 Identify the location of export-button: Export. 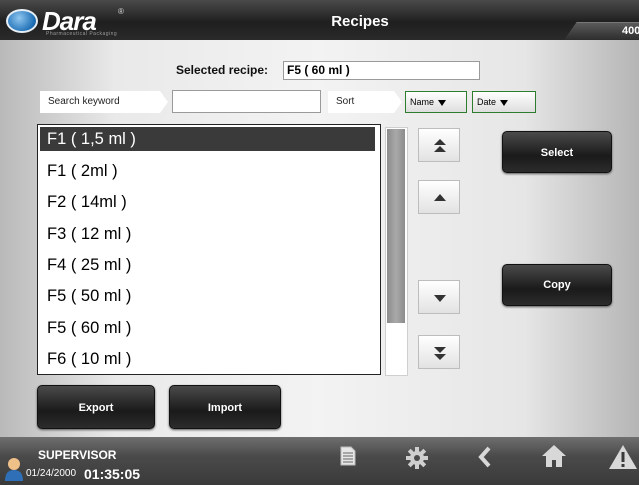
(96, 407).